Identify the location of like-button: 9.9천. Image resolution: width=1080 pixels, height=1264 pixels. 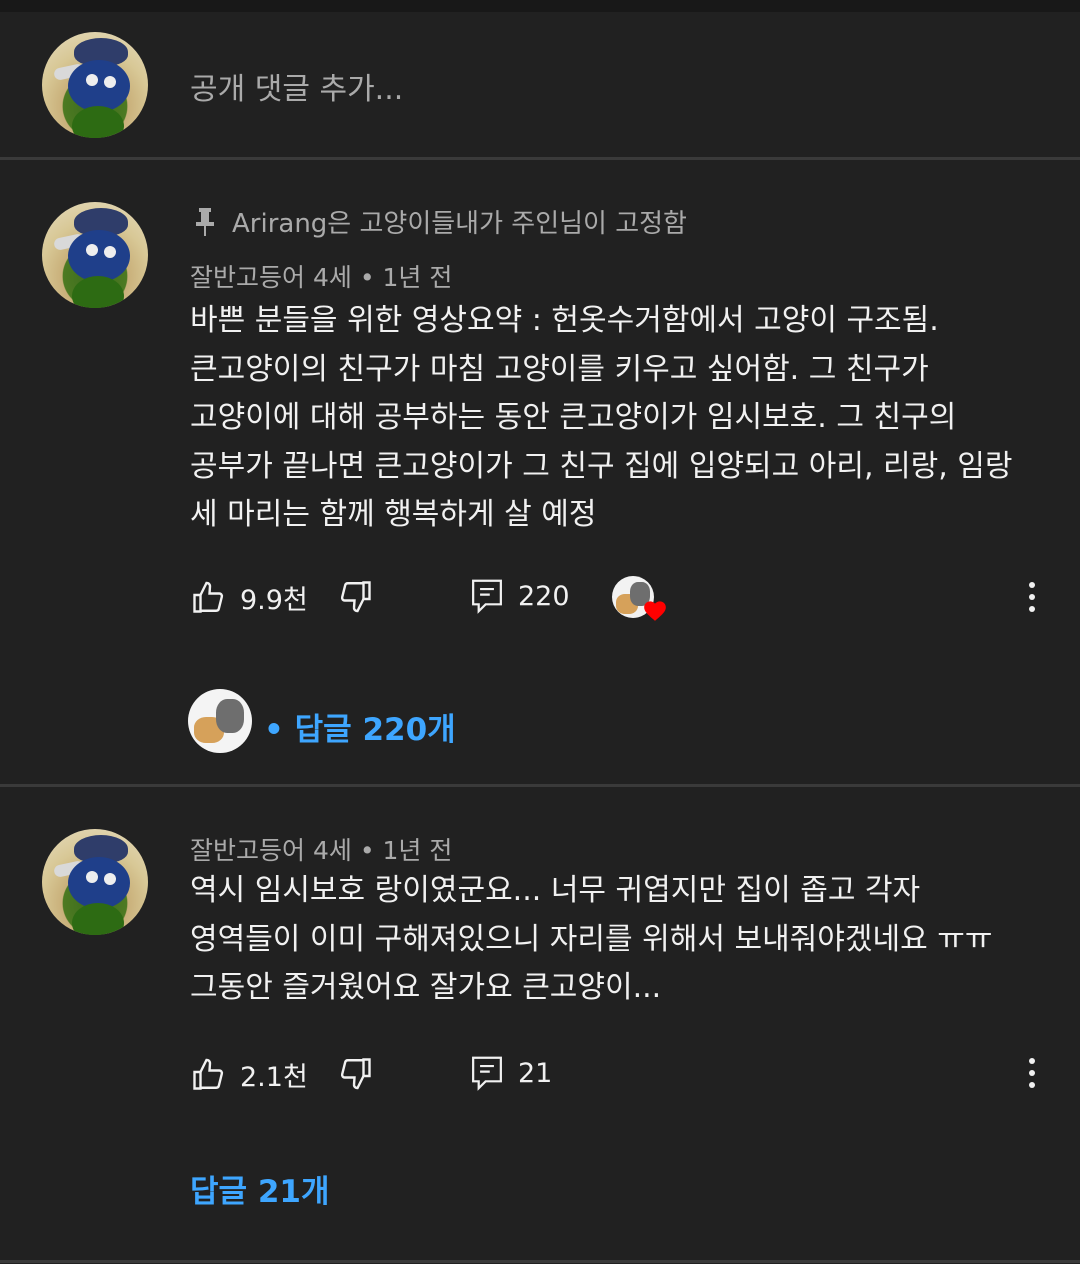
(249, 597).